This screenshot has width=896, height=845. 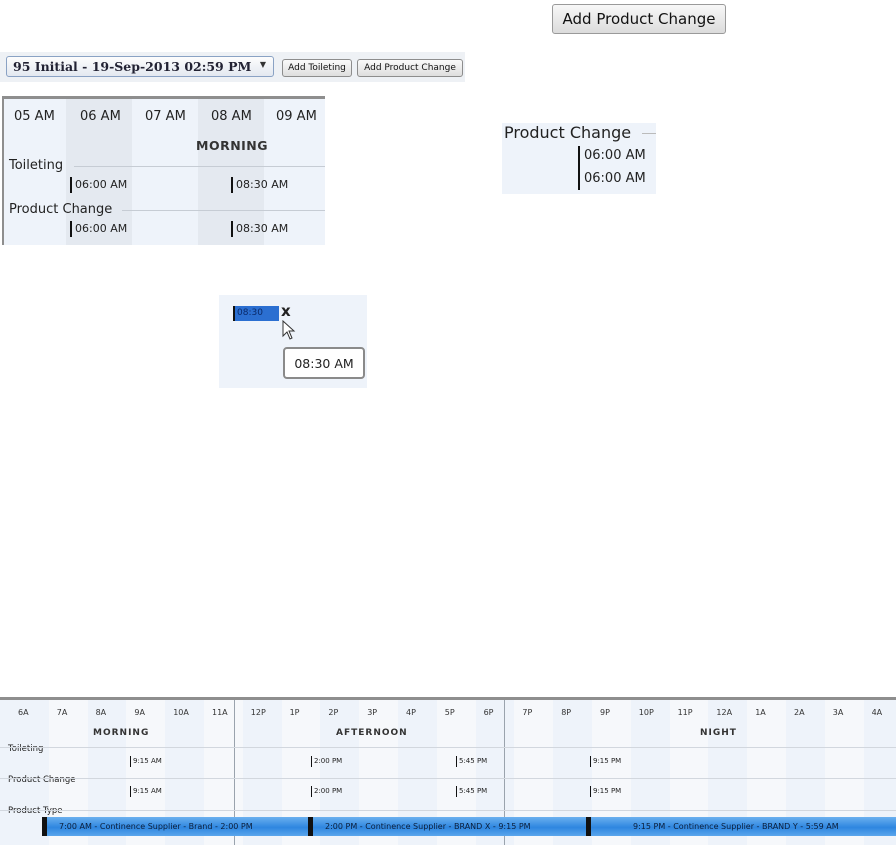 I want to click on hour-label: 08 AM, so click(x=231, y=116).